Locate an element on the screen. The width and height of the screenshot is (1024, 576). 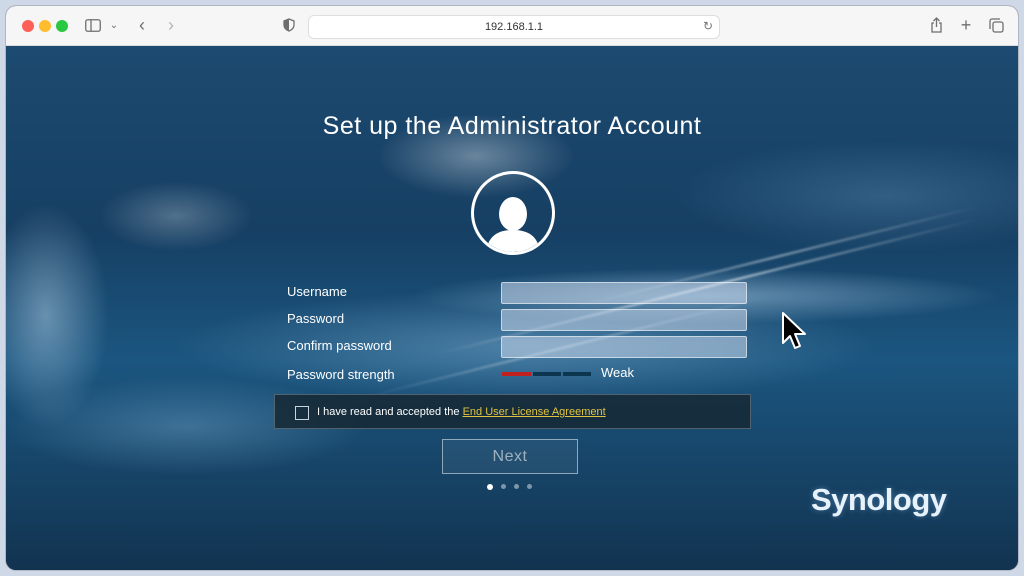
confirm-password-label: Confirm password is located at coordinates (339, 345).